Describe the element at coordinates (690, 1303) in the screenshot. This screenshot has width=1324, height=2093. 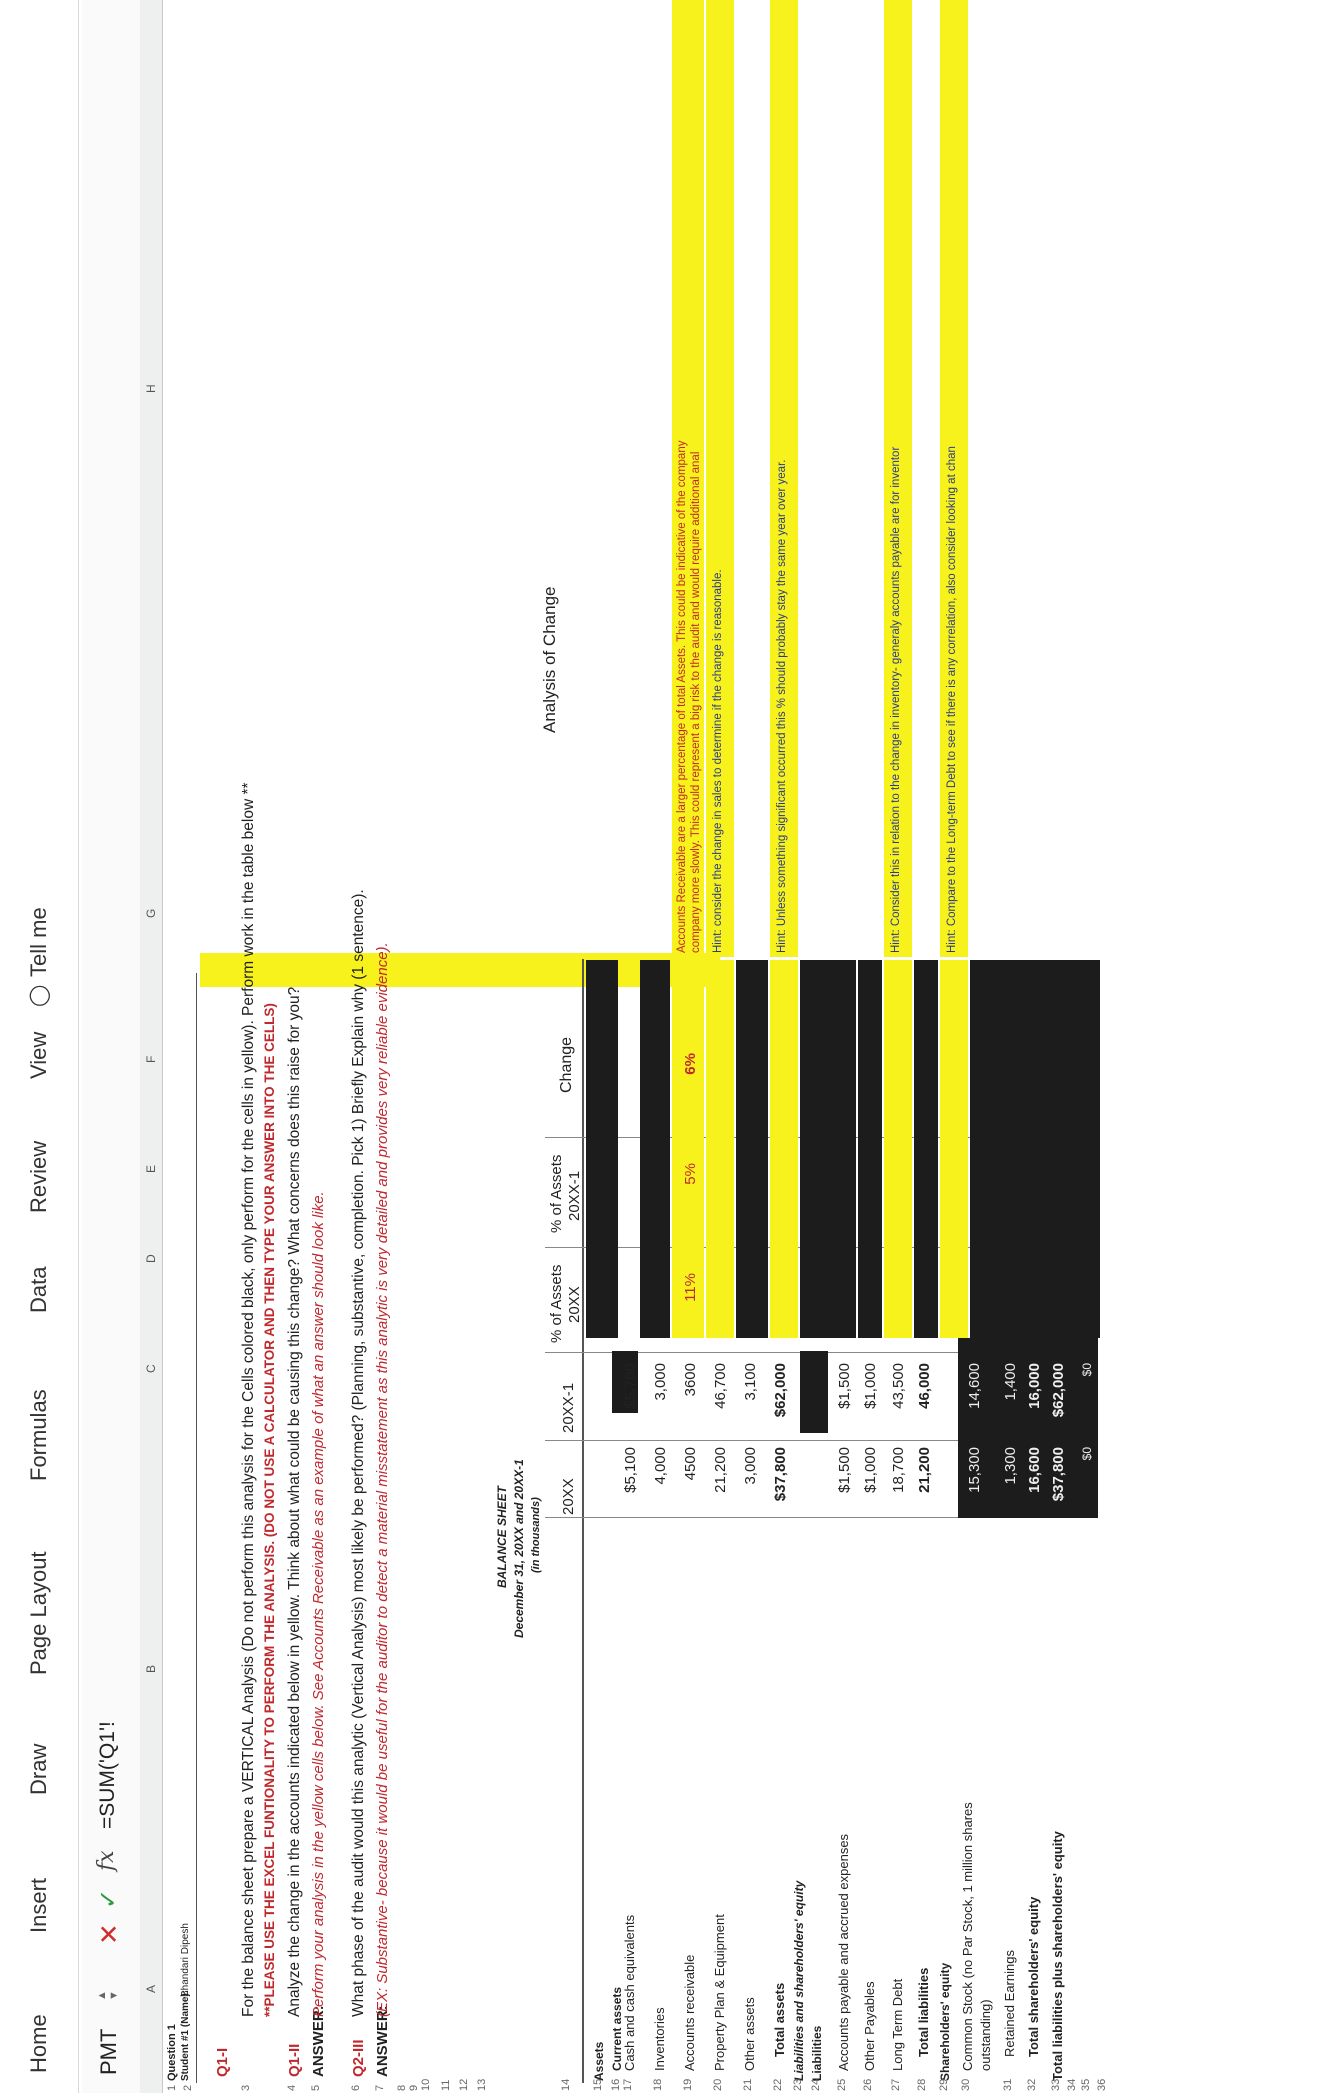
I see `cell-ar-pct-20xx: 11%` at that location.